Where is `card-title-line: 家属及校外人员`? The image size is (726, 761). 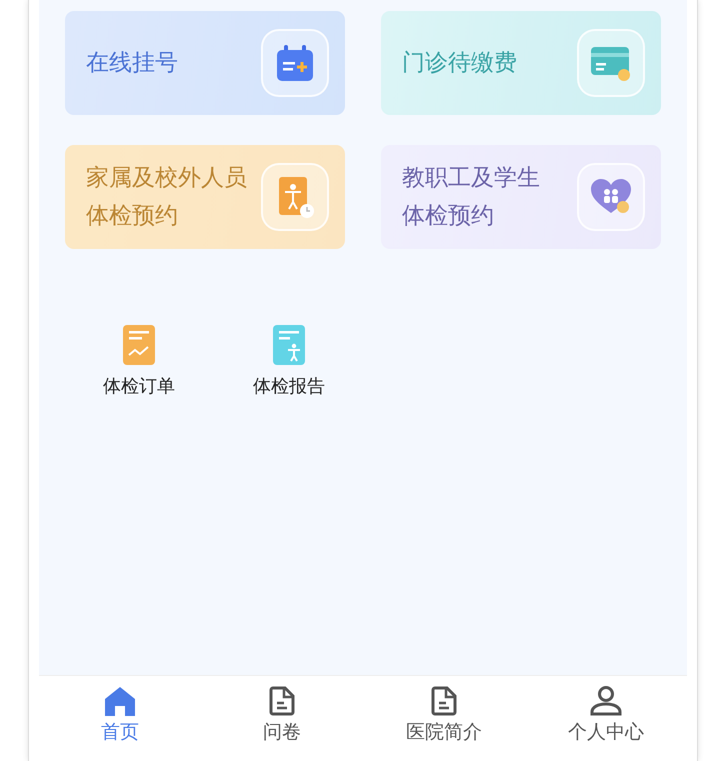
card-title-line: 家属及校外人员 is located at coordinates (166, 178).